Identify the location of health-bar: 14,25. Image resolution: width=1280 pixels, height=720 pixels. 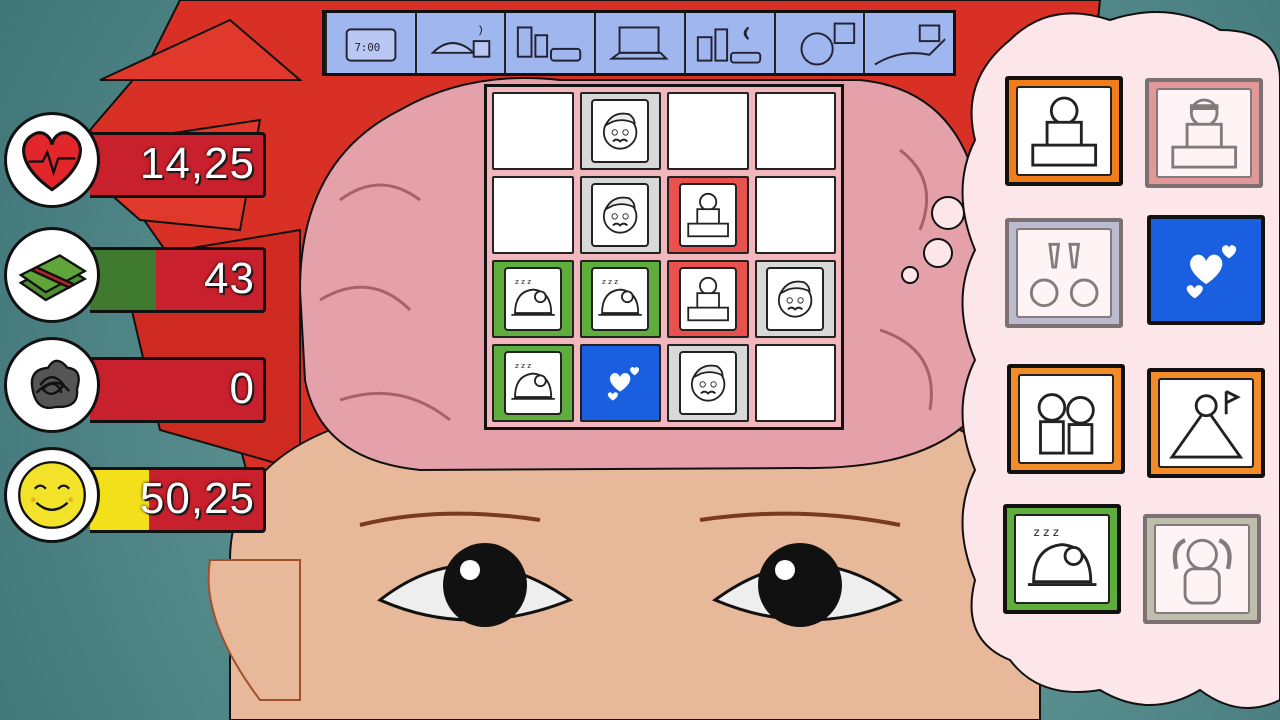
(178, 165).